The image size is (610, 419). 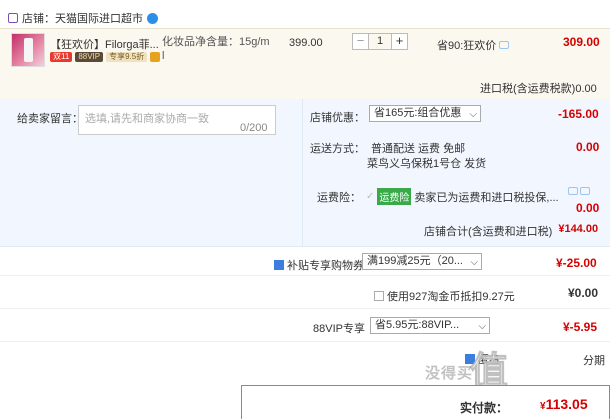 I want to click on product-tags: 双11 88VIP 专享9.5折, so click(x=105, y=57).